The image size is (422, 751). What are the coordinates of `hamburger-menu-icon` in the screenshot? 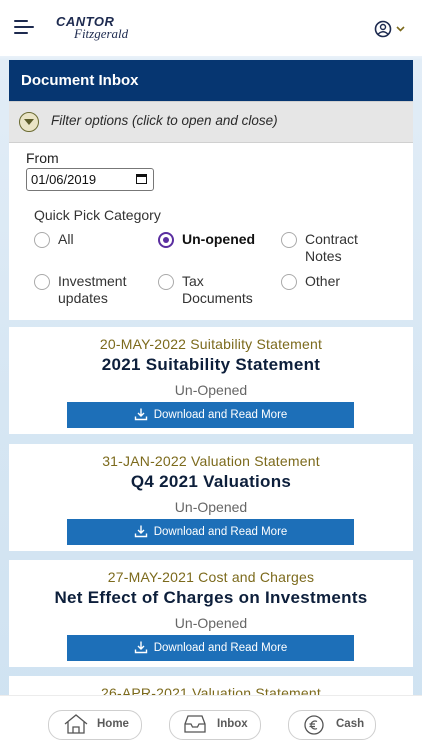 It's located at (24, 28).